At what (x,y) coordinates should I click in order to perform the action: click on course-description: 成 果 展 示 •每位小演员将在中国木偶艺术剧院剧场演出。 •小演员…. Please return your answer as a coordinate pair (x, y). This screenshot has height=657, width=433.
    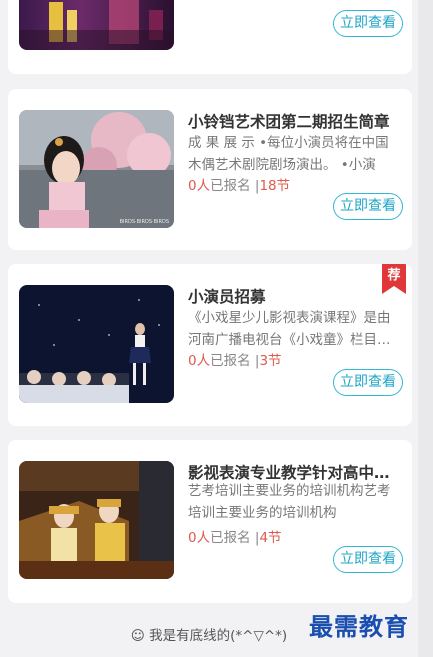
    Looking at the image, I should click on (288, 154).